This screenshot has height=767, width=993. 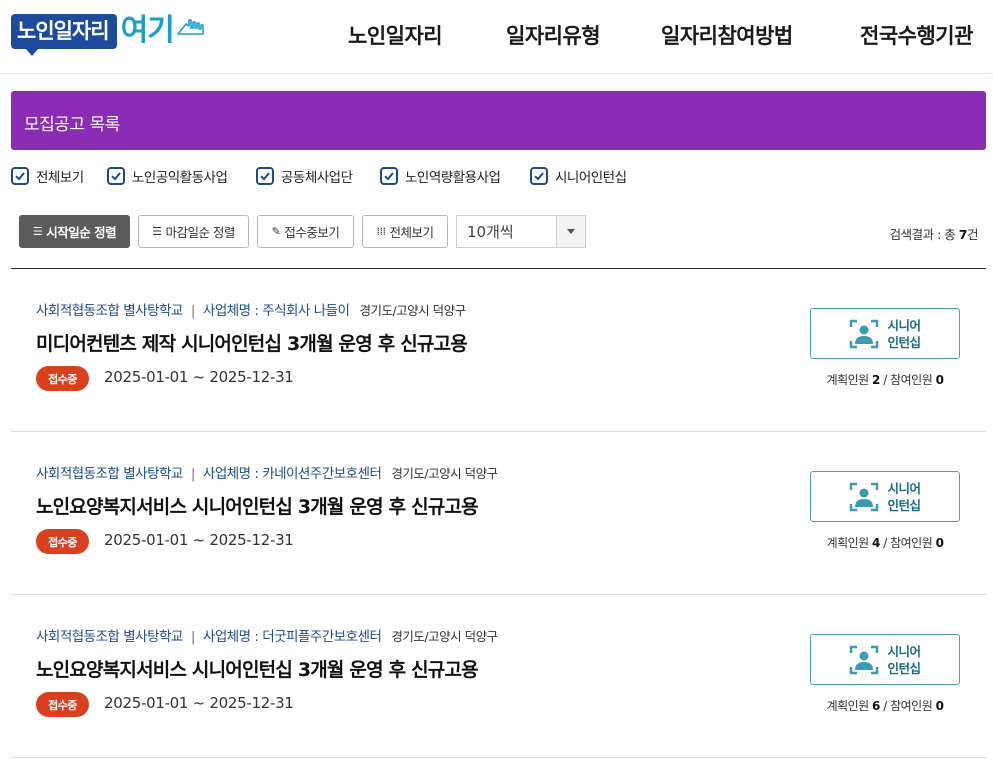 What do you see at coordinates (496, 37) in the screenshot?
I see `site-header: 노인일자리 여기 노인일자리 일자리유형 일자리참여방법 전국수행기관` at bounding box center [496, 37].